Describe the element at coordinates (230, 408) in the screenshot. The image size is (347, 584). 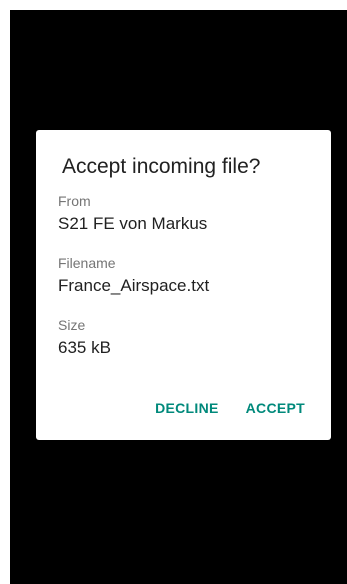
I see `dialog-actions: DECLINE ACCEPT` at that location.